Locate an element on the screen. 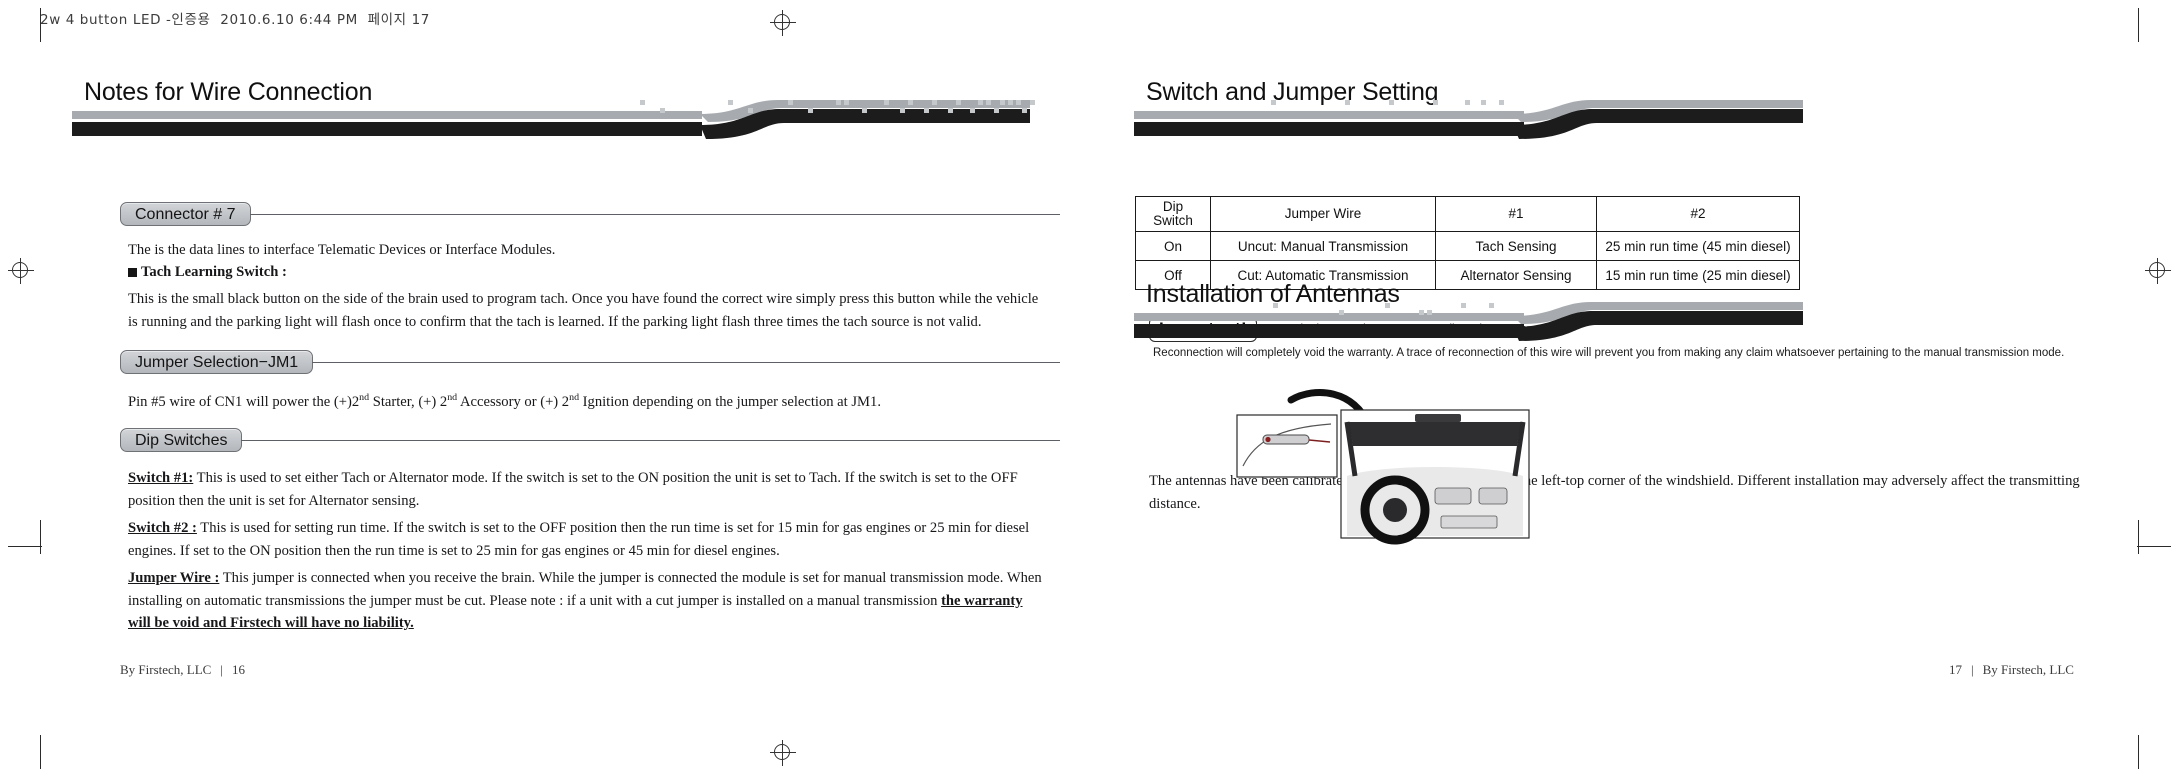 Image resolution: width=2179 pixels, height=769 pixels. paragraph-tach-learning-heading: Tach Learning Switch : is located at coordinates (587, 272).